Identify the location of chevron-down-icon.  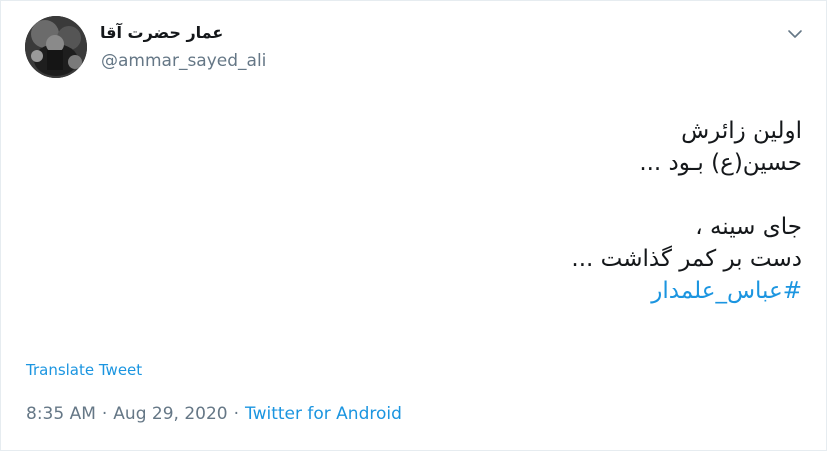
(795, 34).